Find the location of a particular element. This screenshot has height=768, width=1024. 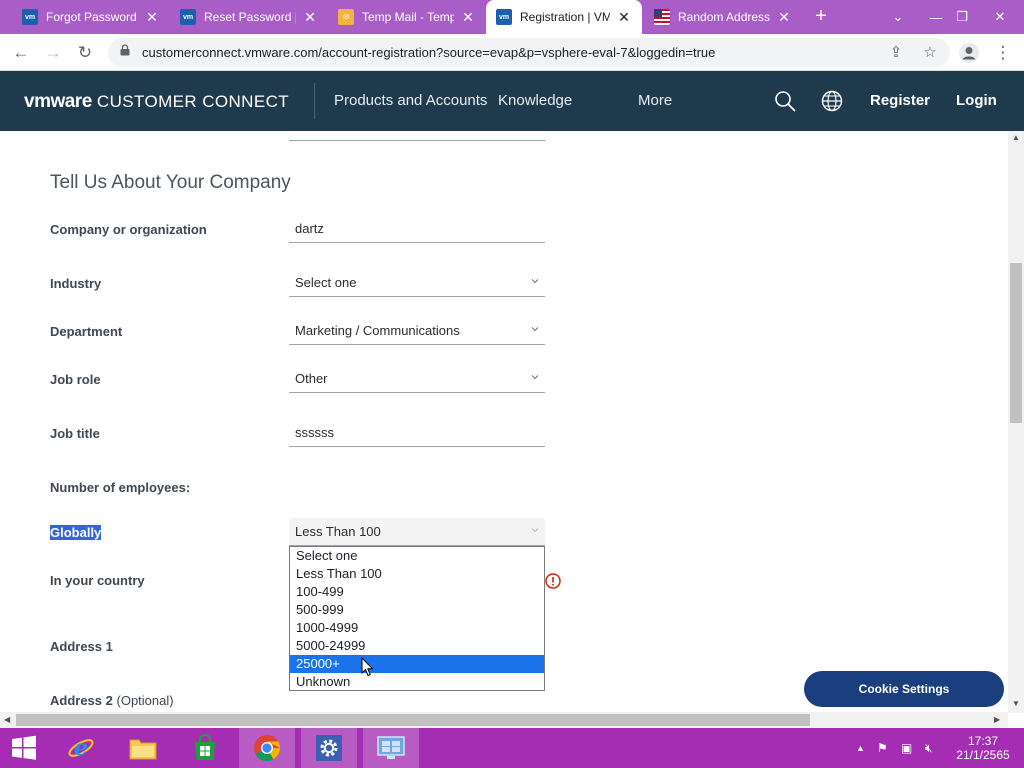

address2-label: Address 2 (Optional) is located at coordinates (112, 700).